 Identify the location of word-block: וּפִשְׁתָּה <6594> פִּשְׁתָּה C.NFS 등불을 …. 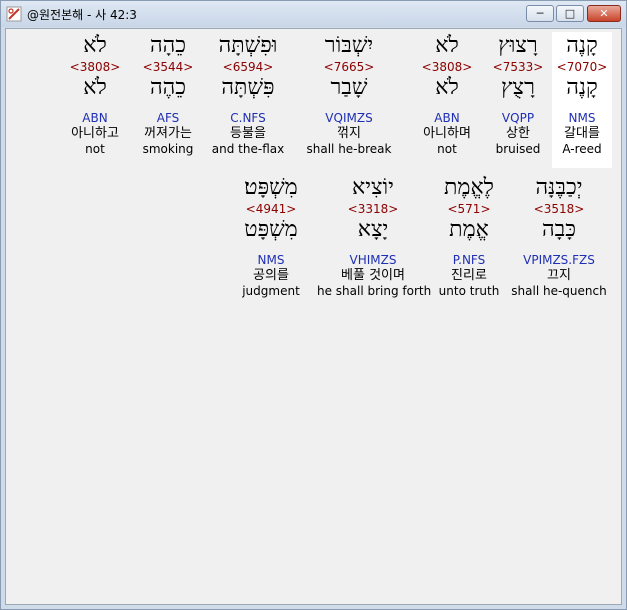
(248, 94).